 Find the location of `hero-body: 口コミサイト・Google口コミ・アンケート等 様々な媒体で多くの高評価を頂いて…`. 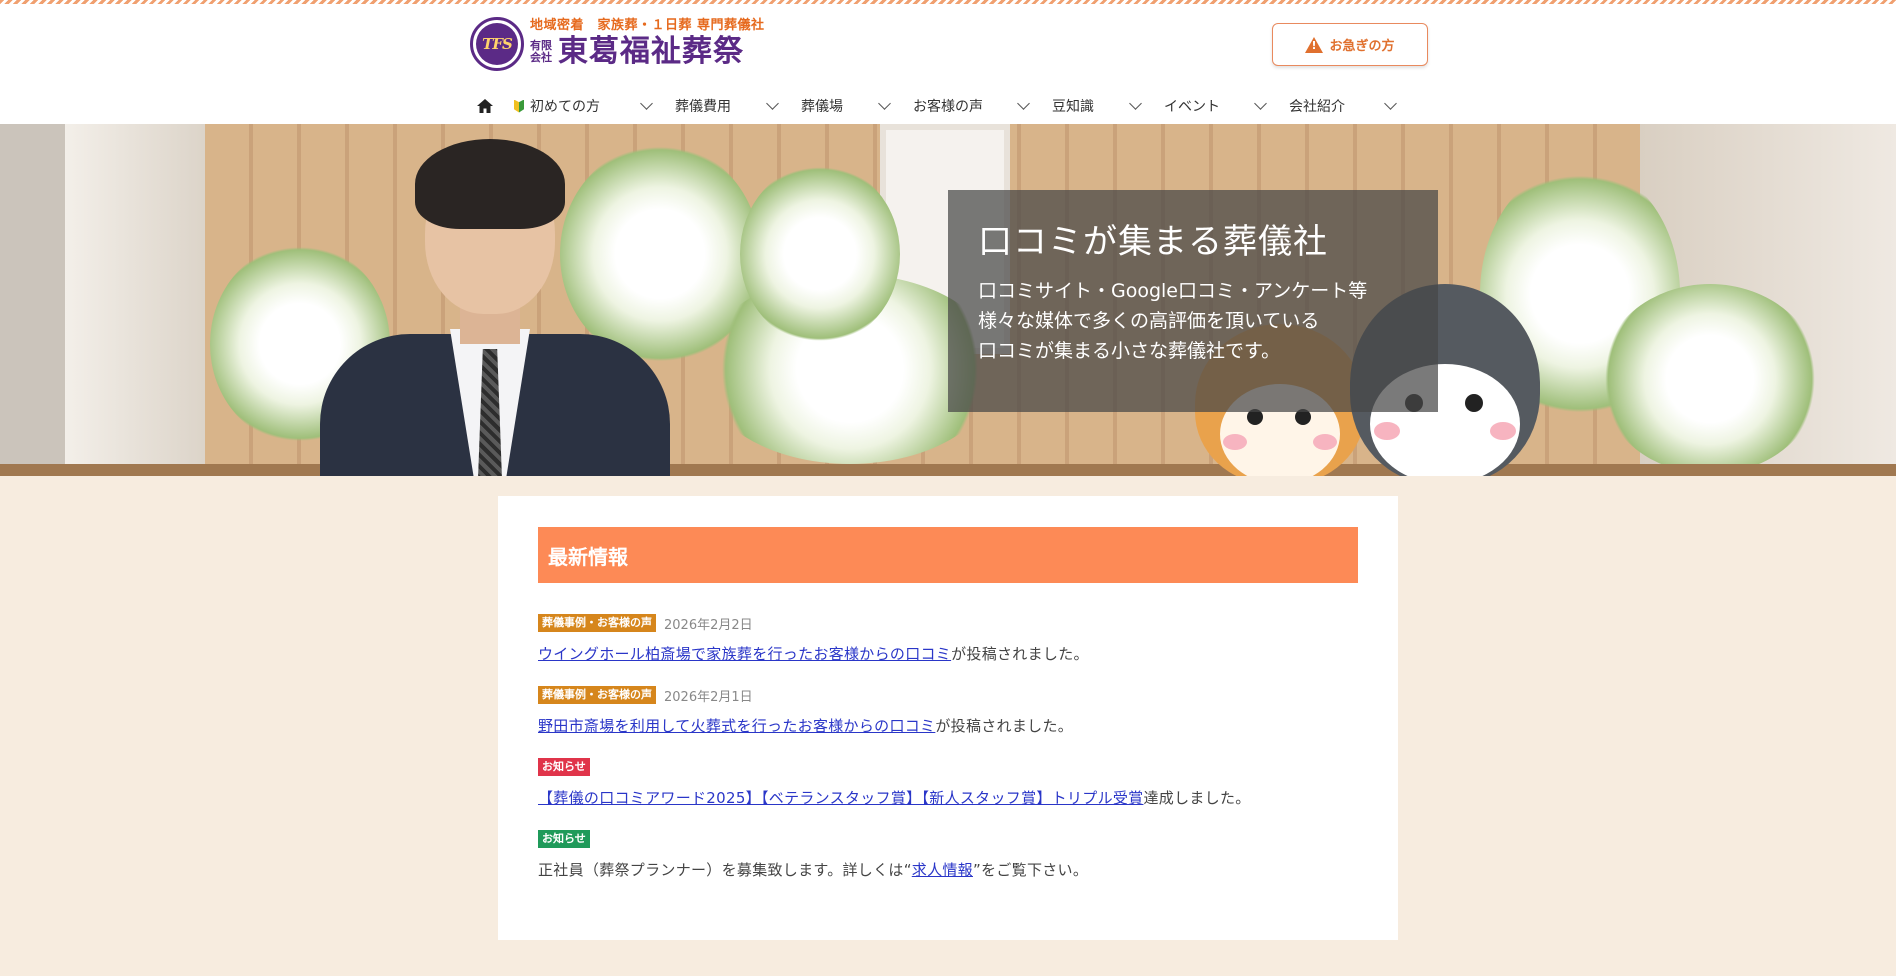

hero-body: 口コミサイト・Google口コミ・アンケート等 様々な媒体で多くの高評価を頂いて… is located at coordinates (1173, 321).